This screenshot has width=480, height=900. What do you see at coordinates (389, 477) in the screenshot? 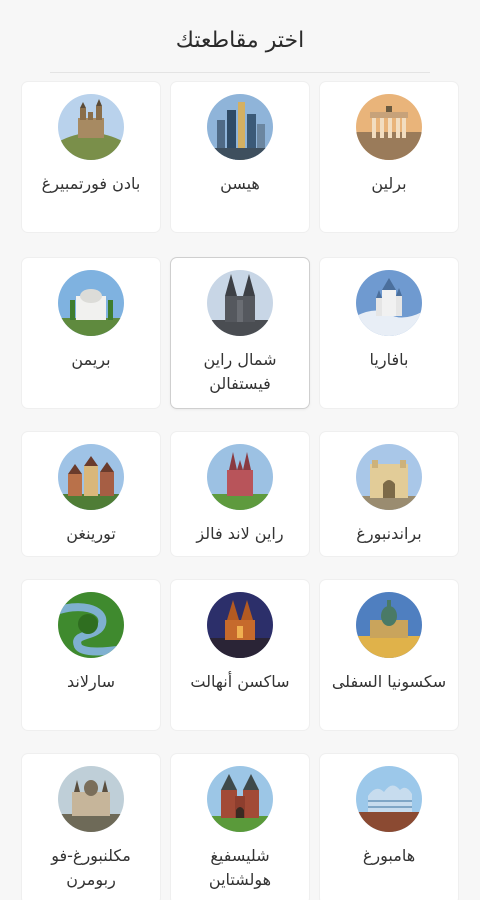
I see `potsdam-gate-icon` at bounding box center [389, 477].